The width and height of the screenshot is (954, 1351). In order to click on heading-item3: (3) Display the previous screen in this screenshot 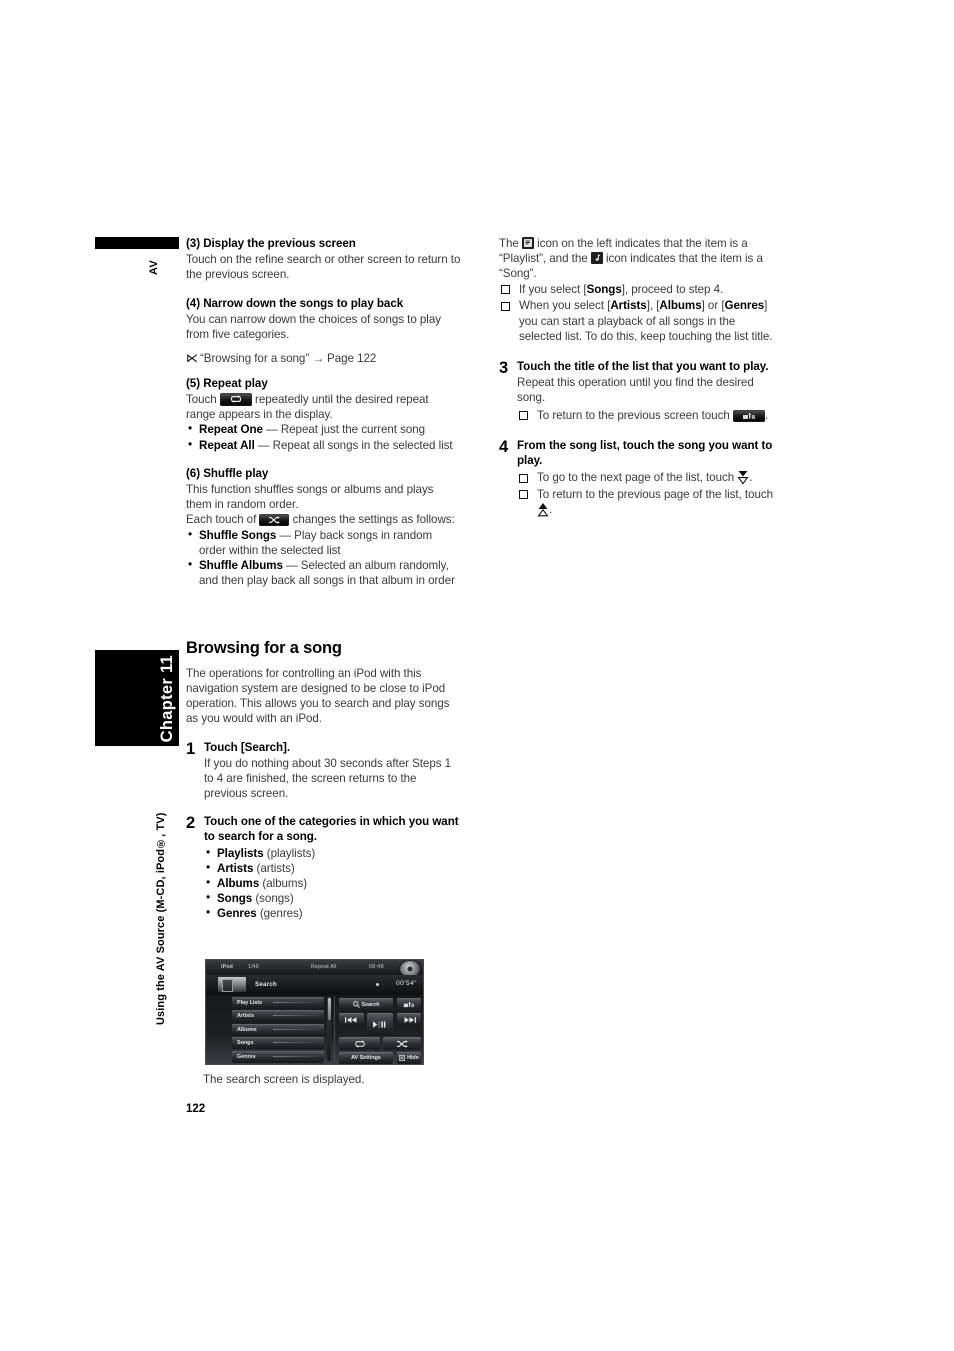, I will do `click(271, 243)`.